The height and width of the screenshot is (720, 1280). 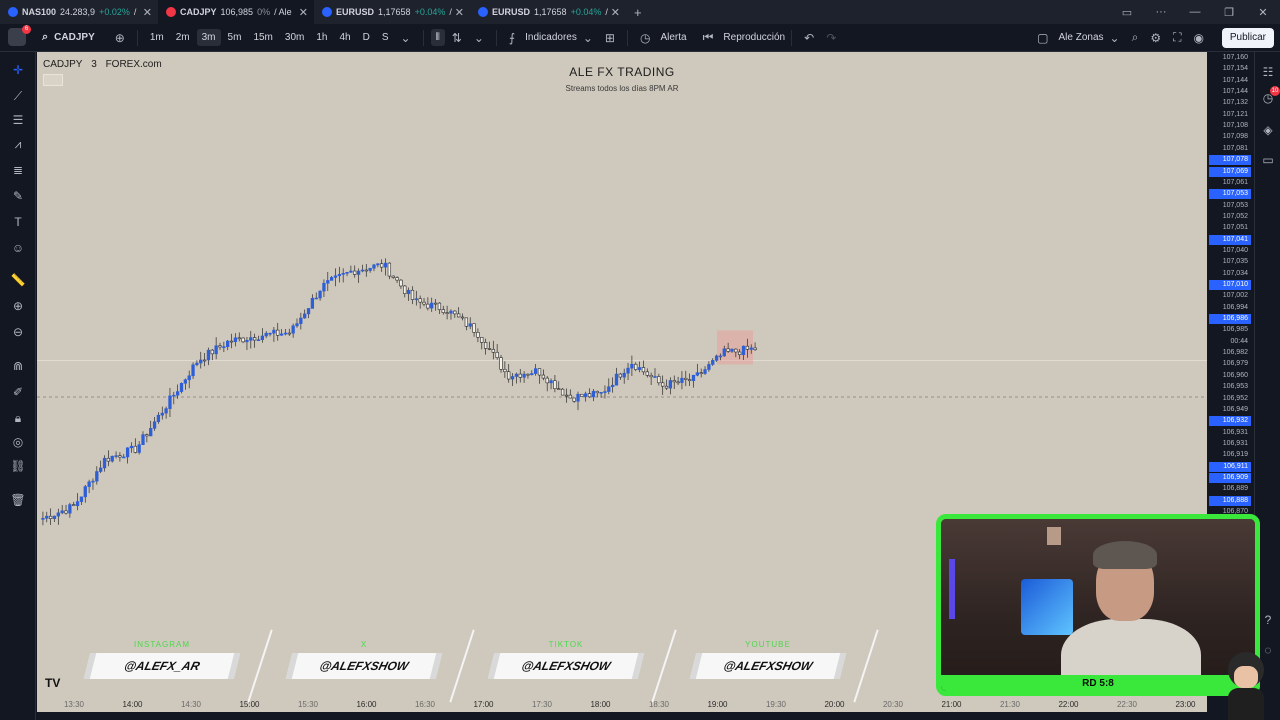 What do you see at coordinates (183, 37) in the screenshot?
I see `interval-2m-button: 2m` at bounding box center [183, 37].